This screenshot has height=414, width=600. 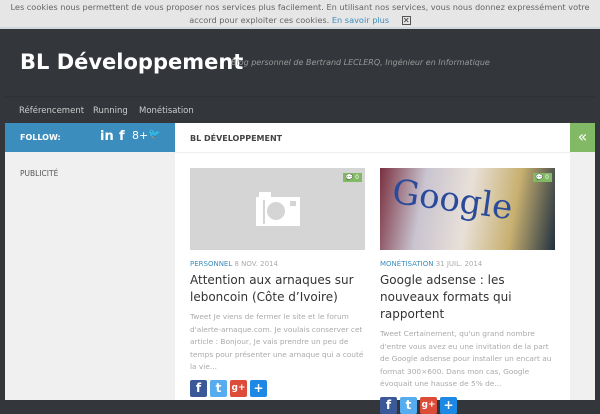 What do you see at coordinates (406, 20) in the screenshot?
I see `close-cookie-button: ✕` at bounding box center [406, 20].